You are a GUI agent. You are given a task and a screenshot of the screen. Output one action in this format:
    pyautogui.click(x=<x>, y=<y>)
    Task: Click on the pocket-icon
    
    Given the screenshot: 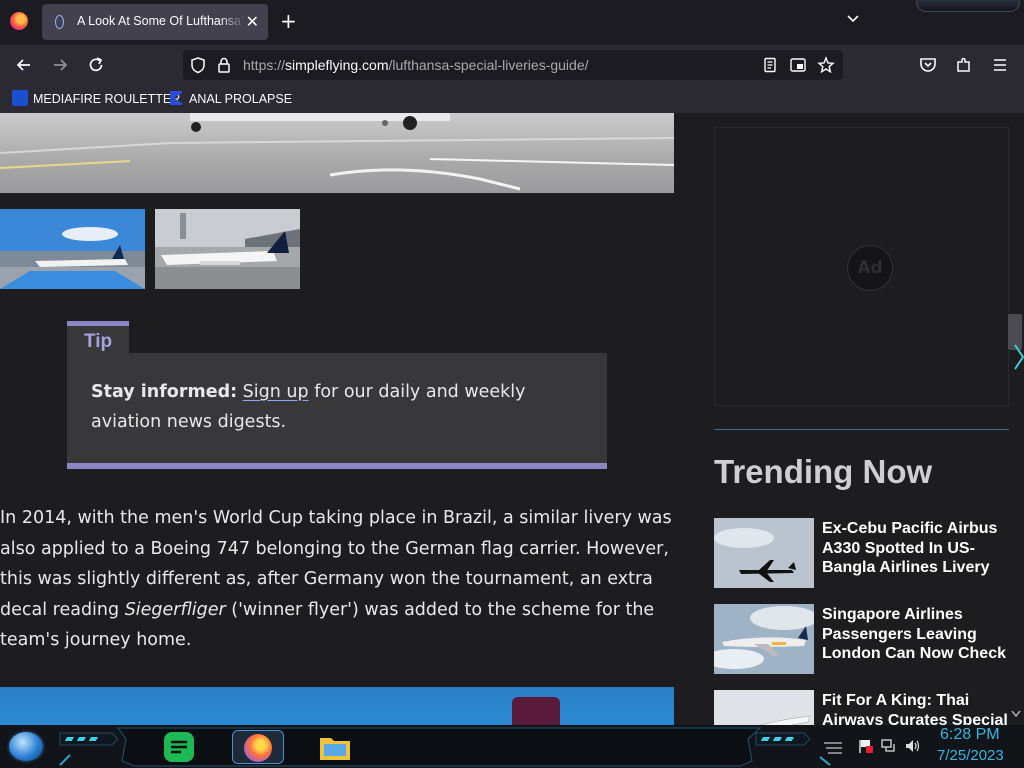 What is the action you would take?
    pyautogui.click(x=928, y=65)
    